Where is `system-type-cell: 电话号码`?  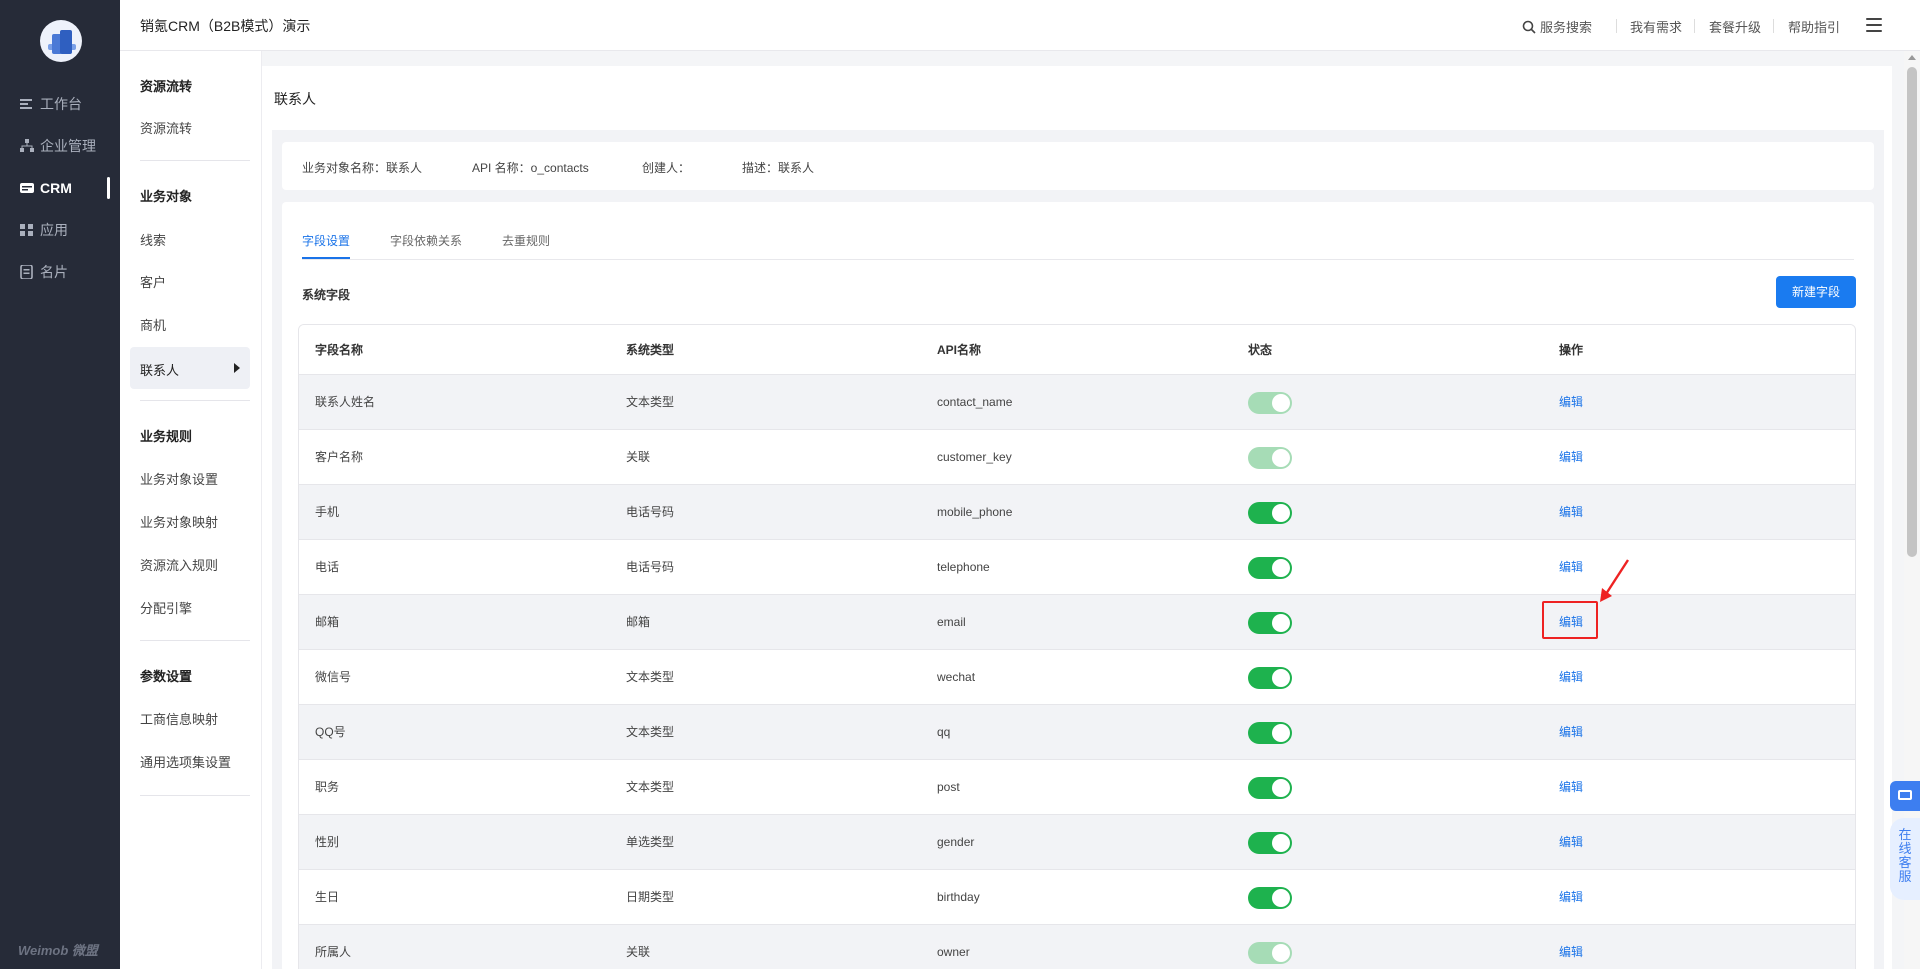
system-type-cell: 电话号码 is located at coordinates (650, 567).